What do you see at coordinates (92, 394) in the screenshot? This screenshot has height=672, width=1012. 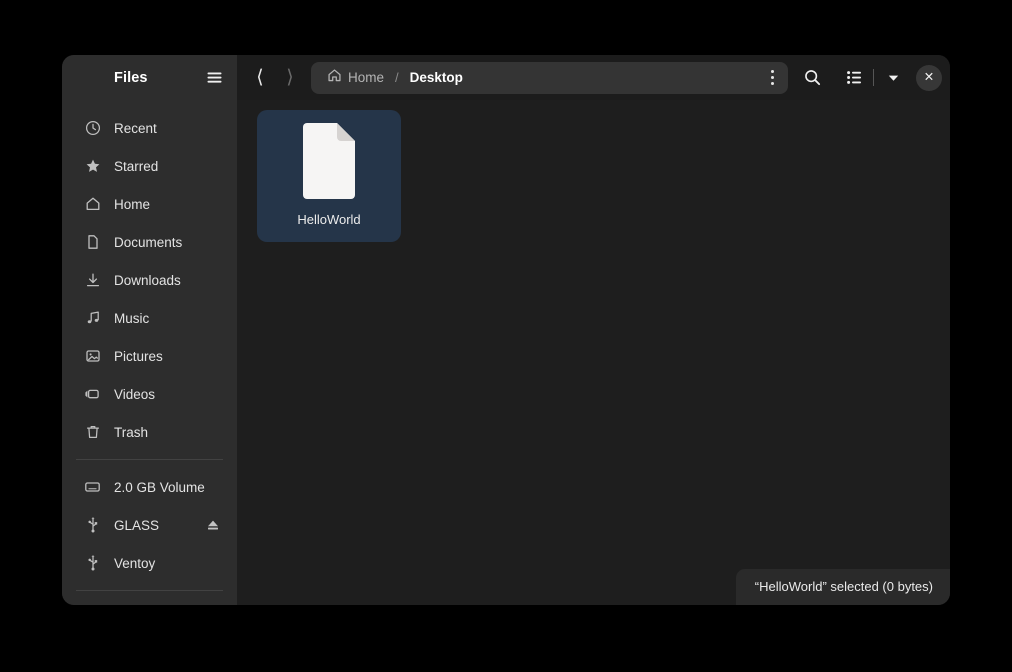 I see `video-camera-icon` at bounding box center [92, 394].